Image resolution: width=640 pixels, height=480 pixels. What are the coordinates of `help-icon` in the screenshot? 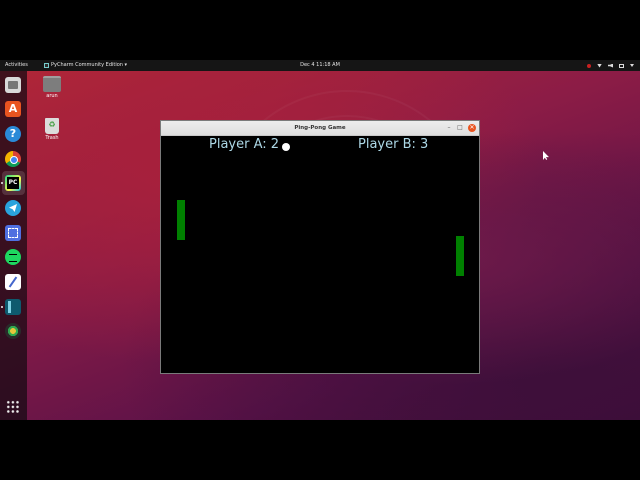 It's located at (13, 134).